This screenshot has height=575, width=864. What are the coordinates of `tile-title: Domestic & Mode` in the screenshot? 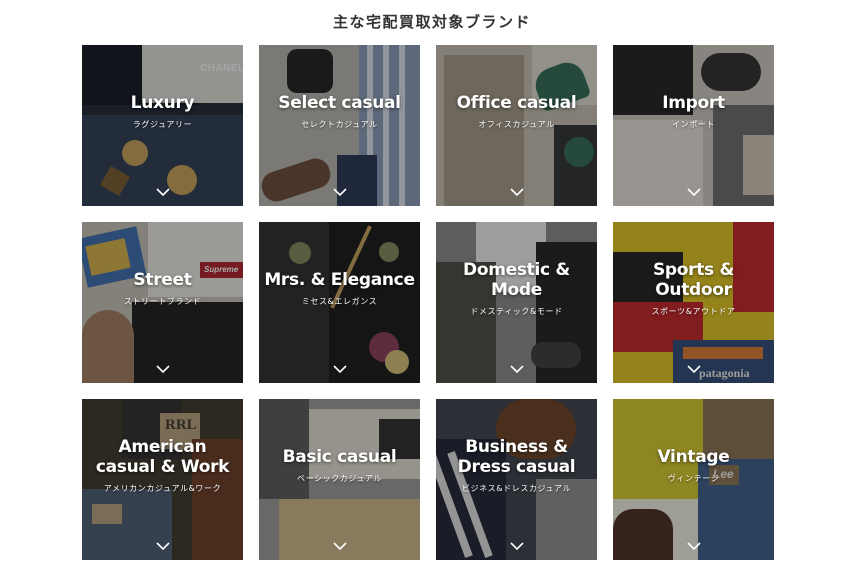 It's located at (516, 280).